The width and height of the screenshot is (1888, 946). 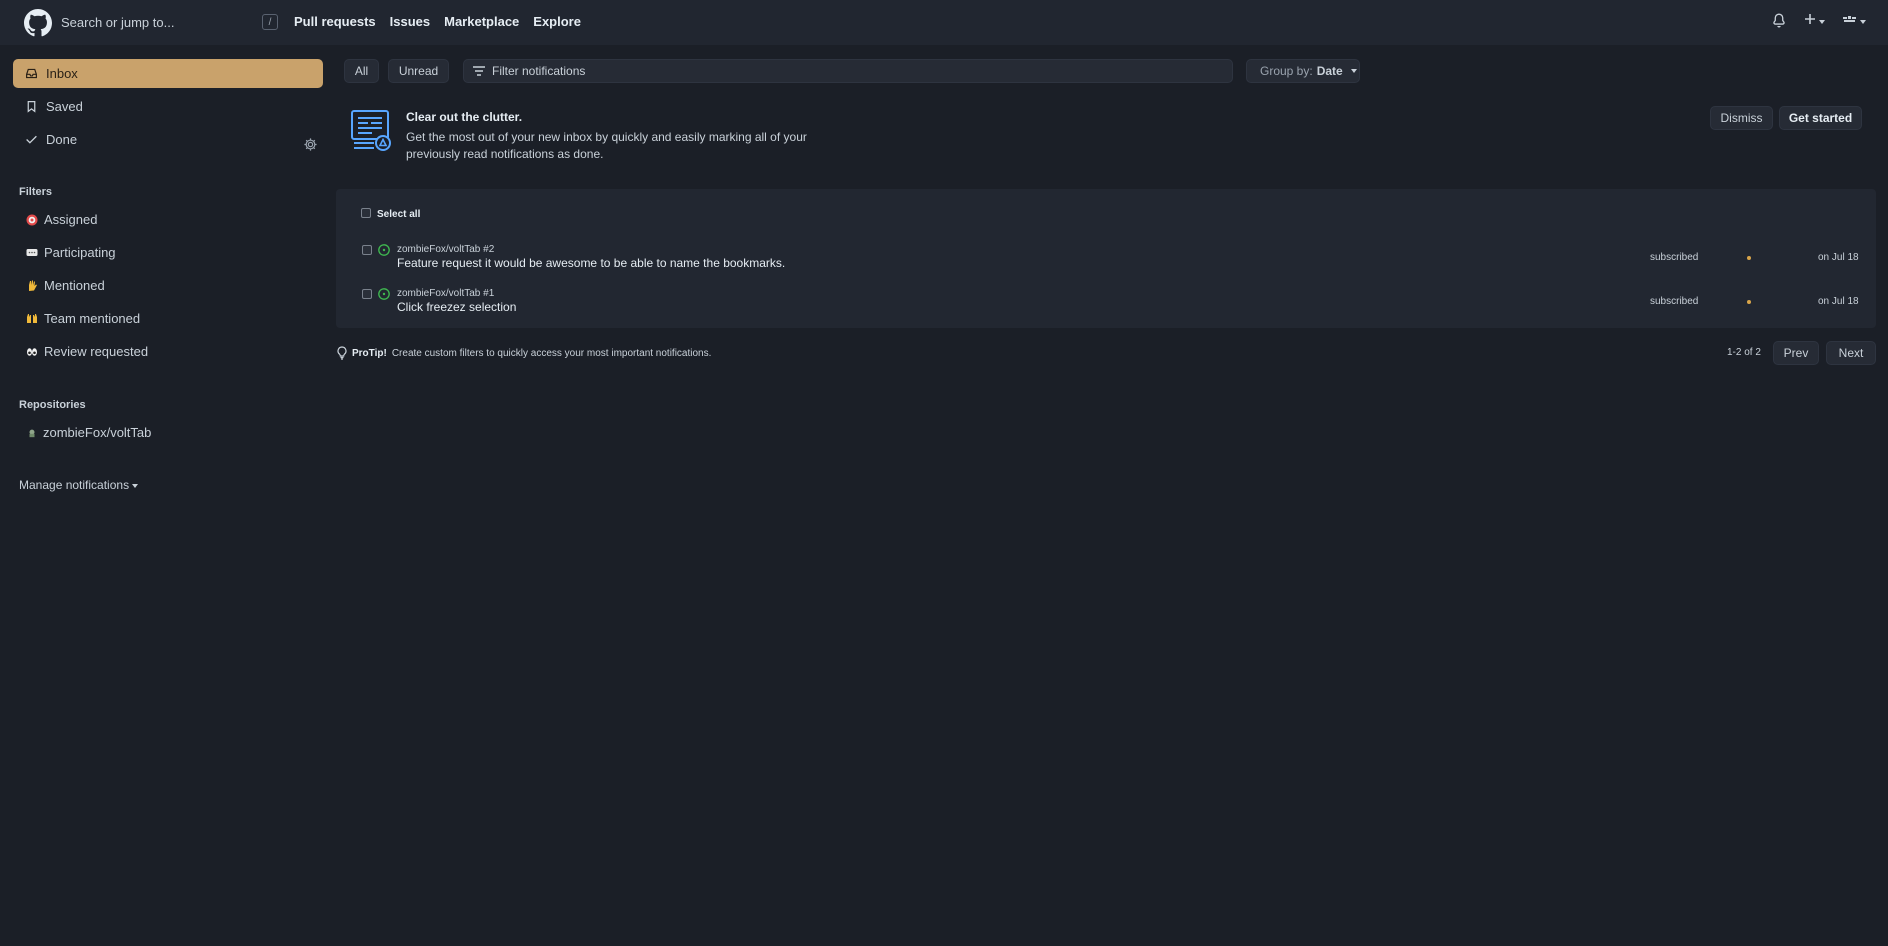 I want to click on select-all-checkbox, so click(x=366, y=213).